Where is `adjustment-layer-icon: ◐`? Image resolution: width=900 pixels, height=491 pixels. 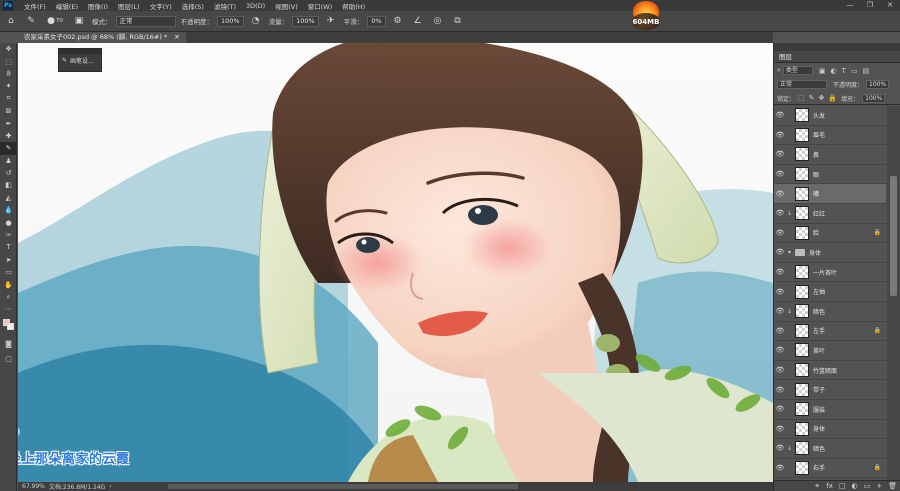
adjustment-layer-icon: ◐ is located at coordinates (855, 486).